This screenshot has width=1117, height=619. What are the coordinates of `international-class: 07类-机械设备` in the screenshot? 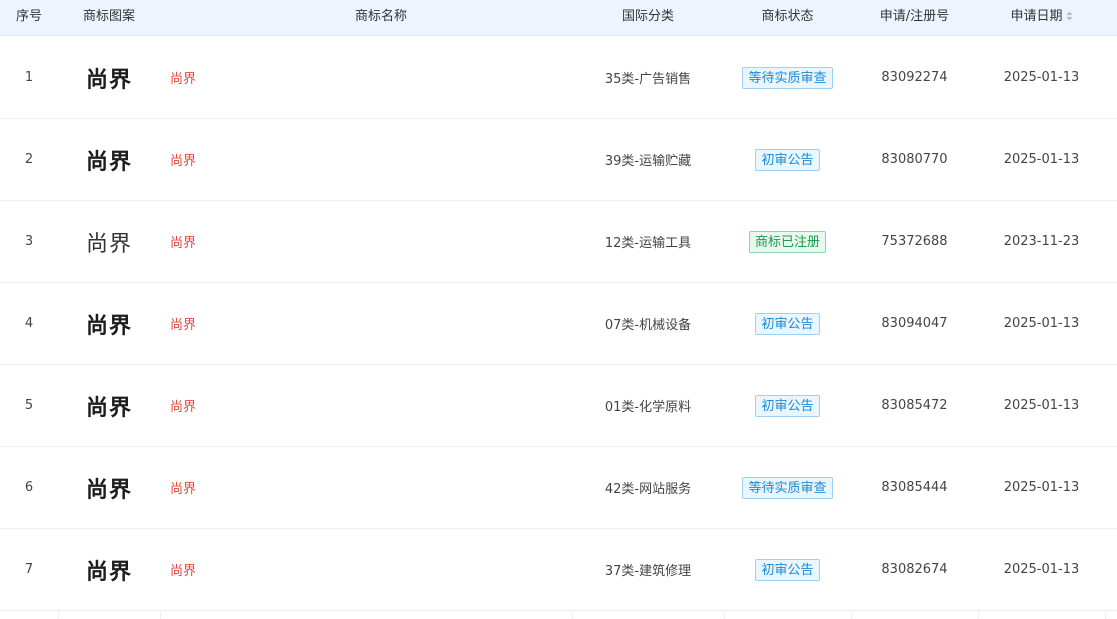 It's located at (648, 325).